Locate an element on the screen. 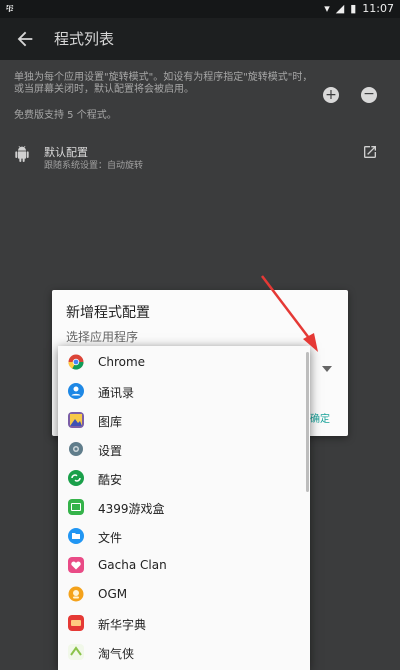 This screenshot has height=670, width=400. app-label: 设置 is located at coordinates (110, 451).